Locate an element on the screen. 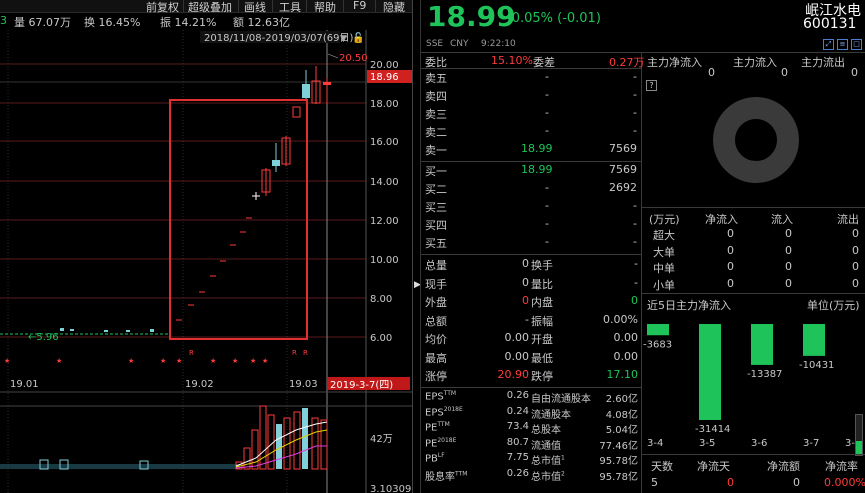 Image resolution: width=865 pixels, height=493 pixels. flow-row-label: 小单 is located at coordinates (664, 285).